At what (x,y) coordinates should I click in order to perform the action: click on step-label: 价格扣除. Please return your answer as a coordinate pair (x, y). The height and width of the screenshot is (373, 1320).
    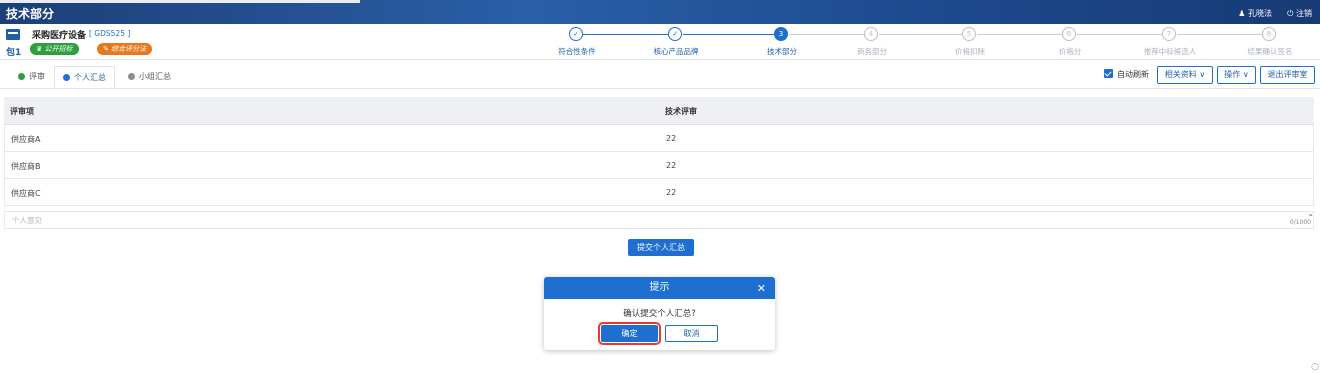
    Looking at the image, I should click on (970, 51).